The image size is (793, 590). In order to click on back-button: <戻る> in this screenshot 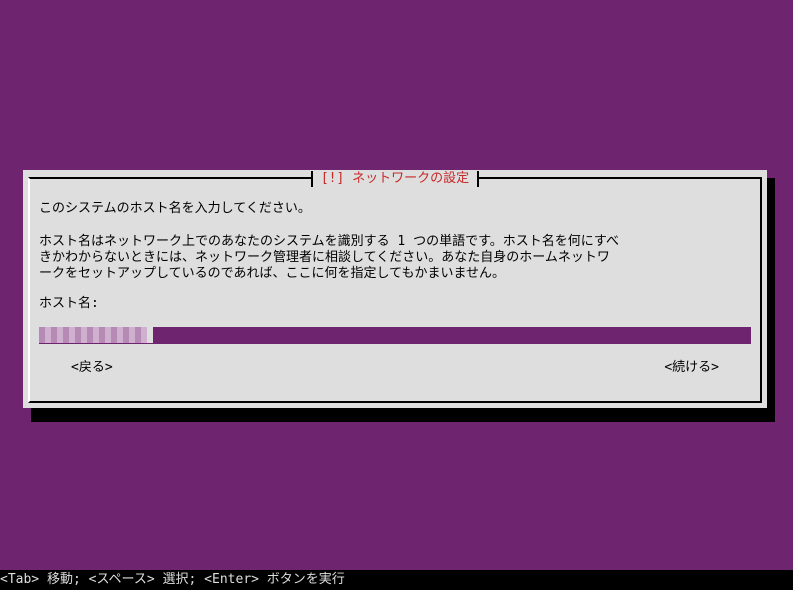, I will do `click(92, 368)`.